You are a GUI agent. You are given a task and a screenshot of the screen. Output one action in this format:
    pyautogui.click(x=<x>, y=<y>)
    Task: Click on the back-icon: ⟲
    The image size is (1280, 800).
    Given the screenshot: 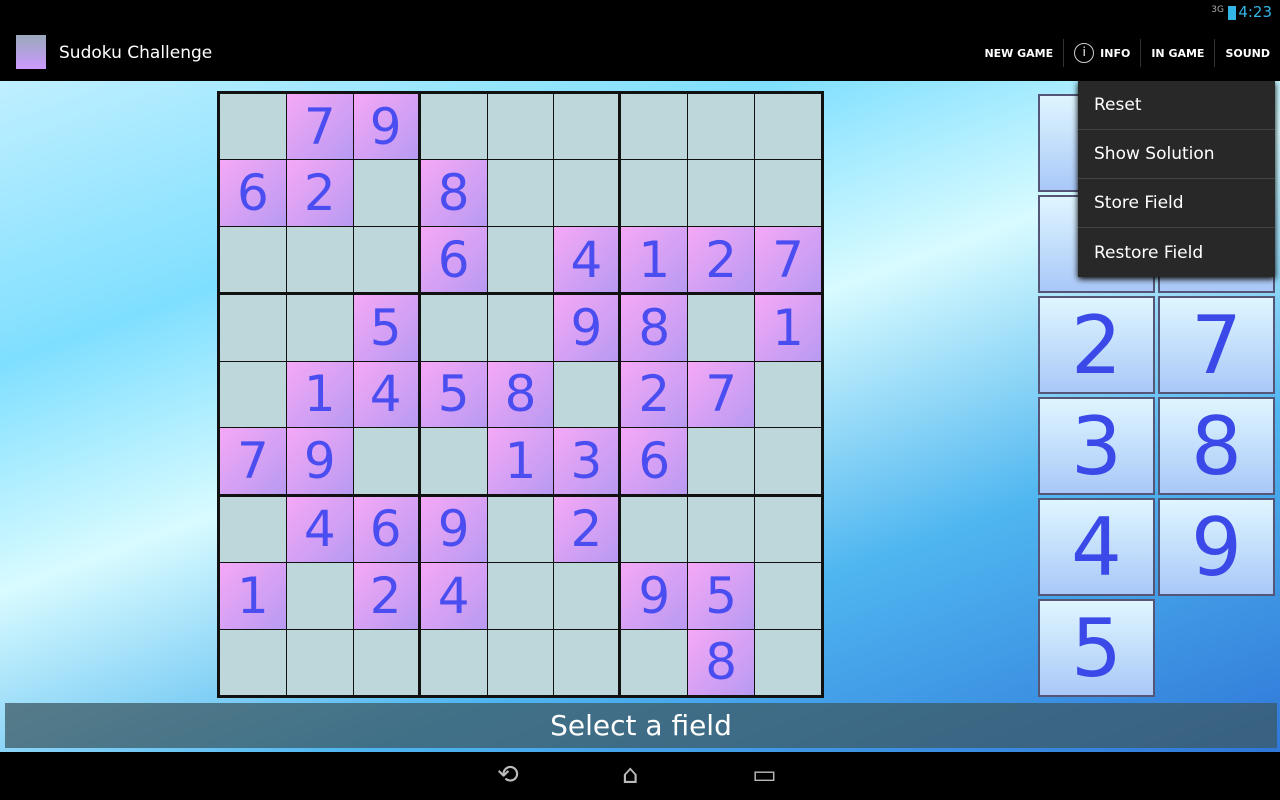 What is the action you would take?
    pyautogui.click(x=508, y=775)
    